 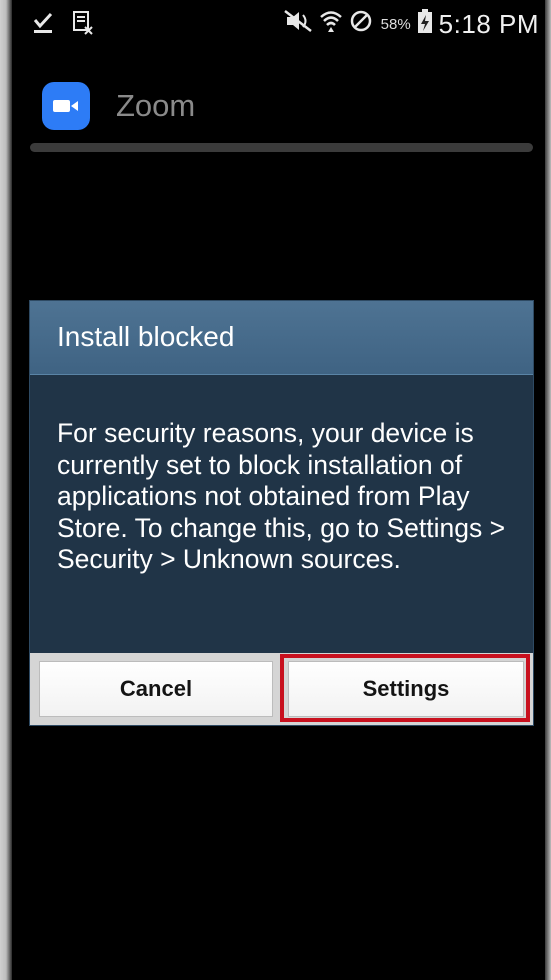 I want to click on settings-button: Settings, so click(x=406, y=689).